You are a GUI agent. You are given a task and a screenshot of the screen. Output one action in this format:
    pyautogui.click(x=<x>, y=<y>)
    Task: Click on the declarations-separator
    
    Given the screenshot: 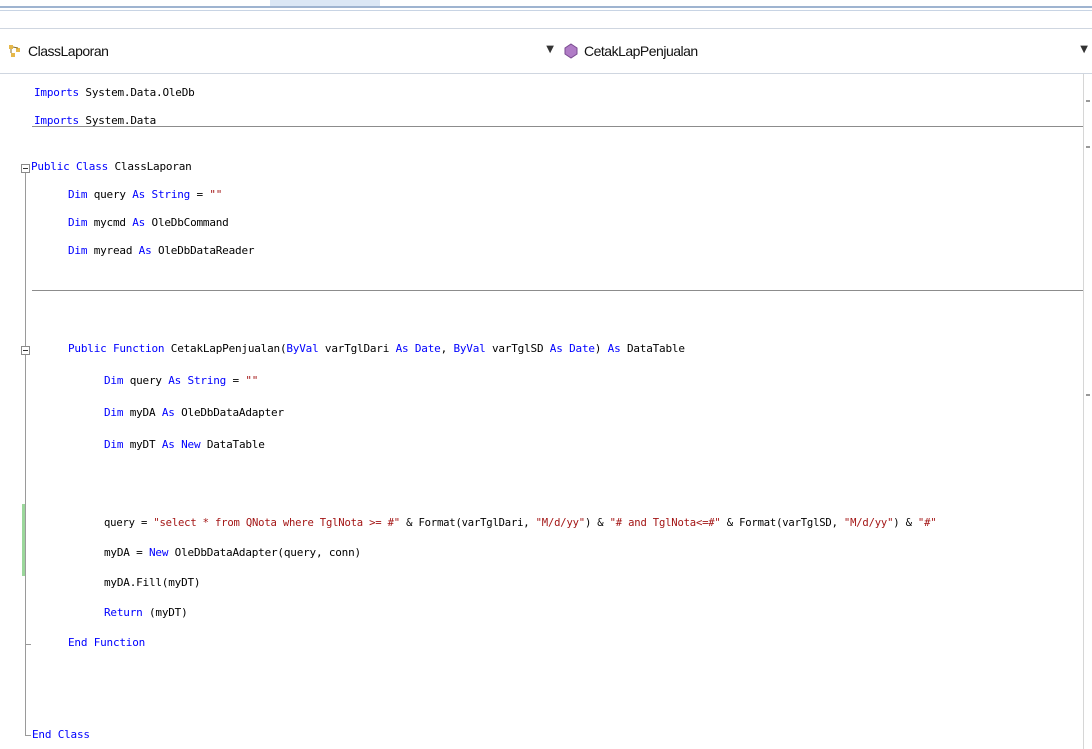 What is the action you would take?
    pyautogui.click(x=558, y=290)
    